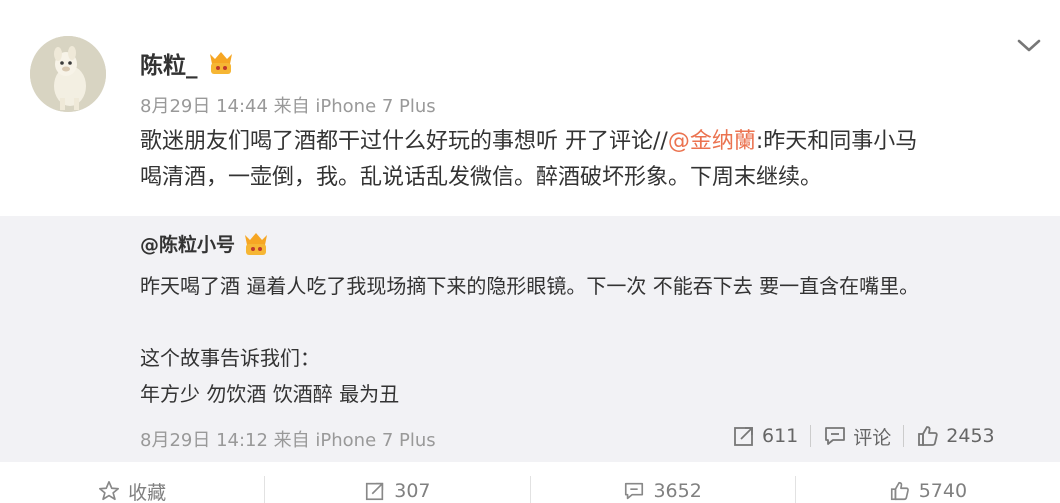 The image size is (1060, 503). What do you see at coordinates (230, 358) in the screenshot?
I see `repost-text-line: 这个故事告诉我们：` at bounding box center [230, 358].